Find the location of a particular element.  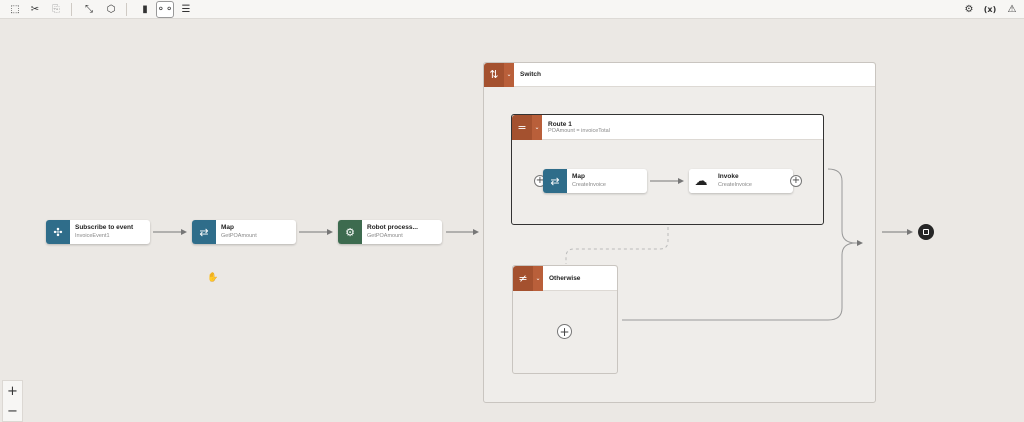

settings-icon: ⚙ is located at coordinates (969, 9).